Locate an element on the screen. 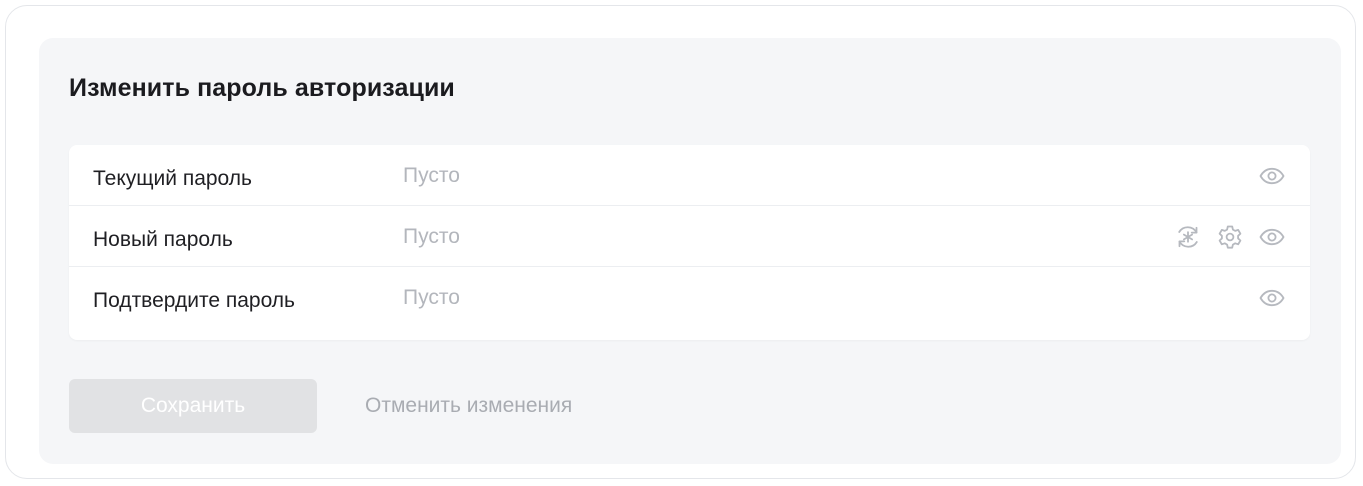  new-password-icons is located at coordinates (1230, 237).